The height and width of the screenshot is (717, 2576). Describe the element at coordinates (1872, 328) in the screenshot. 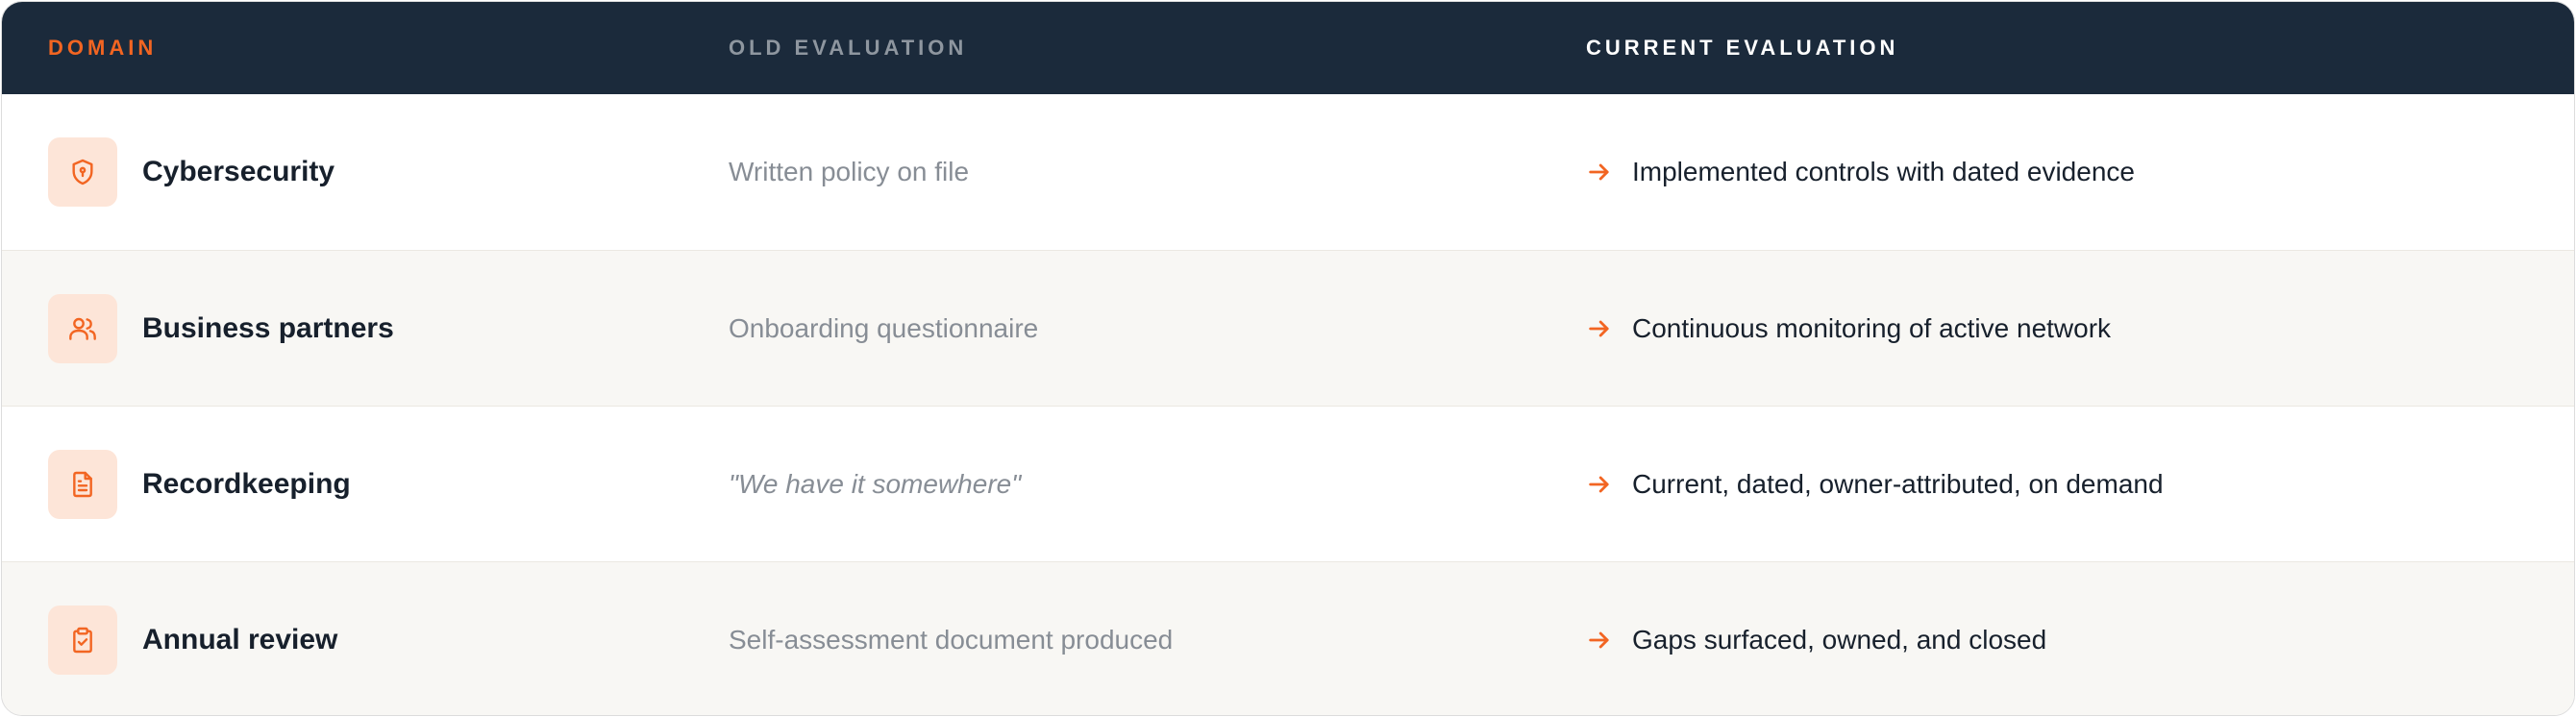

I see `current-evaluation-text: Continuous monitoring of active network` at that location.